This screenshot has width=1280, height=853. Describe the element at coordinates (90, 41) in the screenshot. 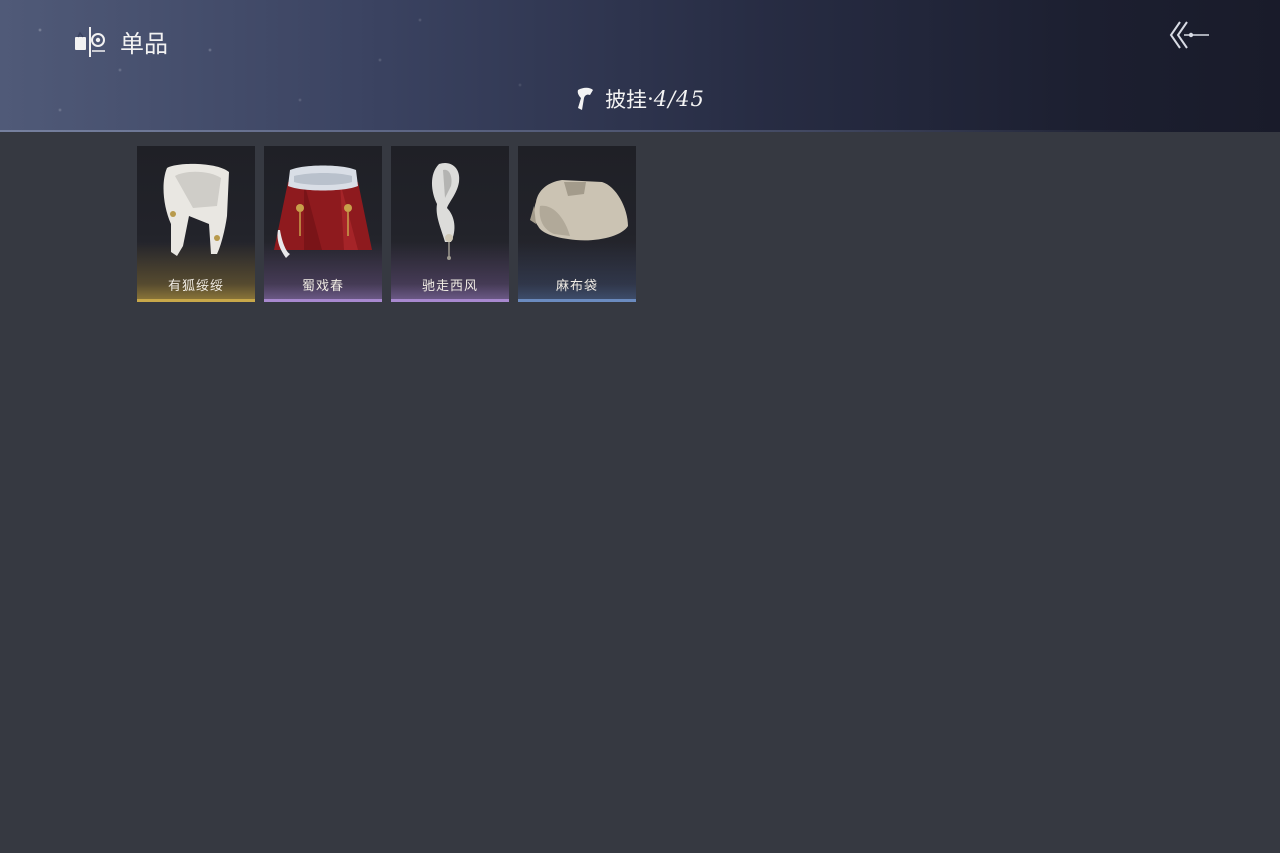

I see `wardrobe-icon` at that location.